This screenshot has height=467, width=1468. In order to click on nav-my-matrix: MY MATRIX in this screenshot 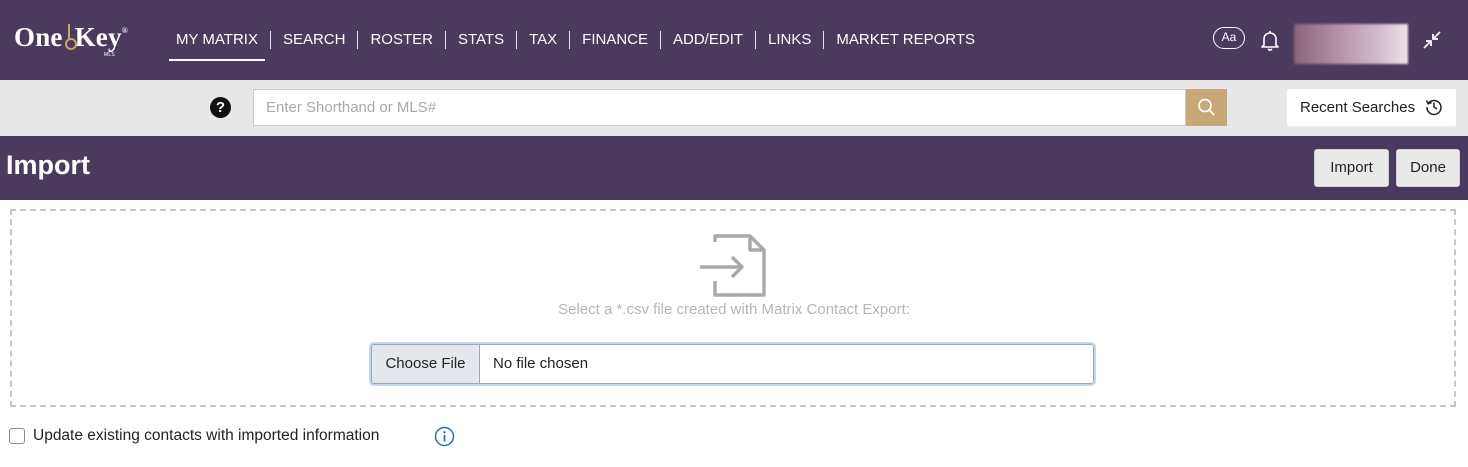, I will do `click(217, 40)`.